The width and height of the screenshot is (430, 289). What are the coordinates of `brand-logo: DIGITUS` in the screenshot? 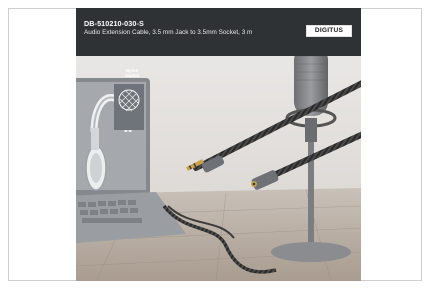 It's located at (329, 31).